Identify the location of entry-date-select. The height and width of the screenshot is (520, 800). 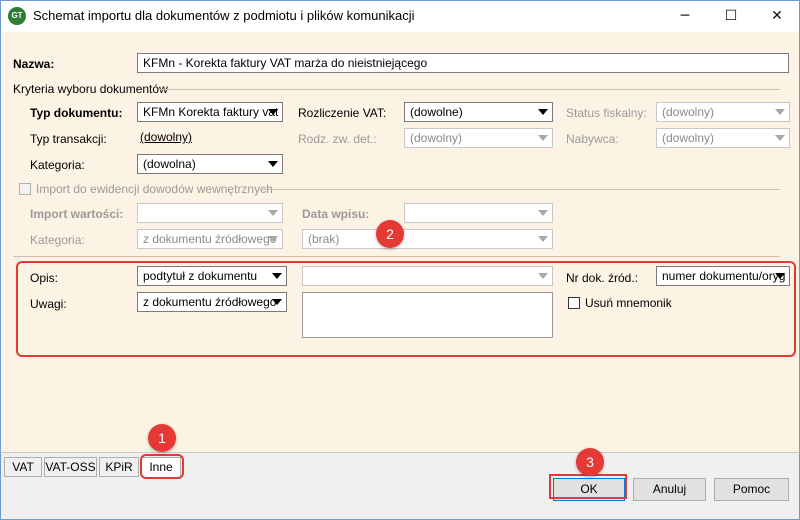
(478, 213).